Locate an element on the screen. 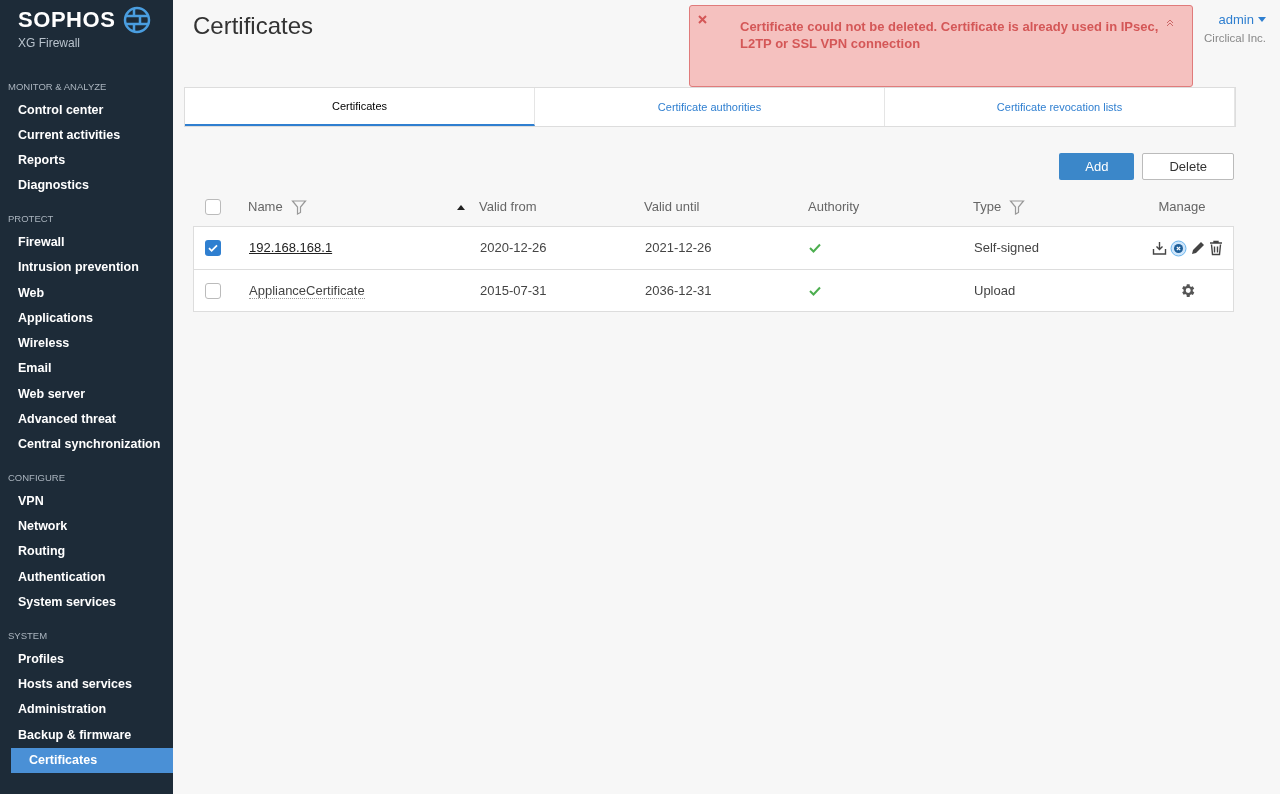 This screenshot has height=794, width=1280. table-cell-text: 2020-12-26 is located at coordinates (514, 248).